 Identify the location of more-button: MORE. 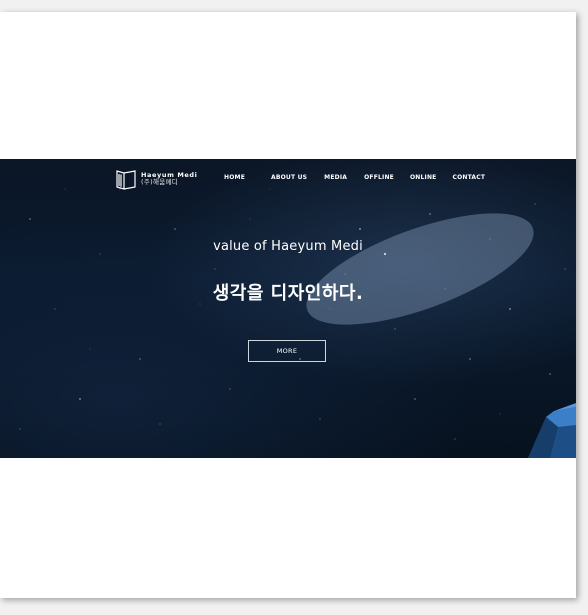
(287, 351).